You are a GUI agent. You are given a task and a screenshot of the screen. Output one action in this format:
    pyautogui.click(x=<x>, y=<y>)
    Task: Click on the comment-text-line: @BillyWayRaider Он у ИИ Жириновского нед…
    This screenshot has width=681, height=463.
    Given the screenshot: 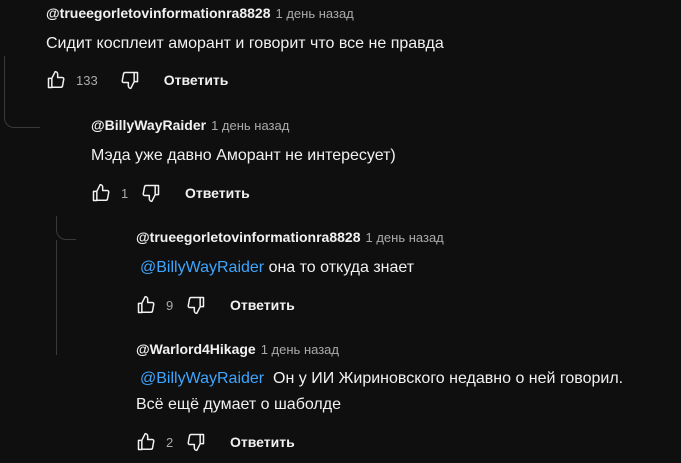 What is the action you would take?
    pyautogui.click(x=381, y=379)
    